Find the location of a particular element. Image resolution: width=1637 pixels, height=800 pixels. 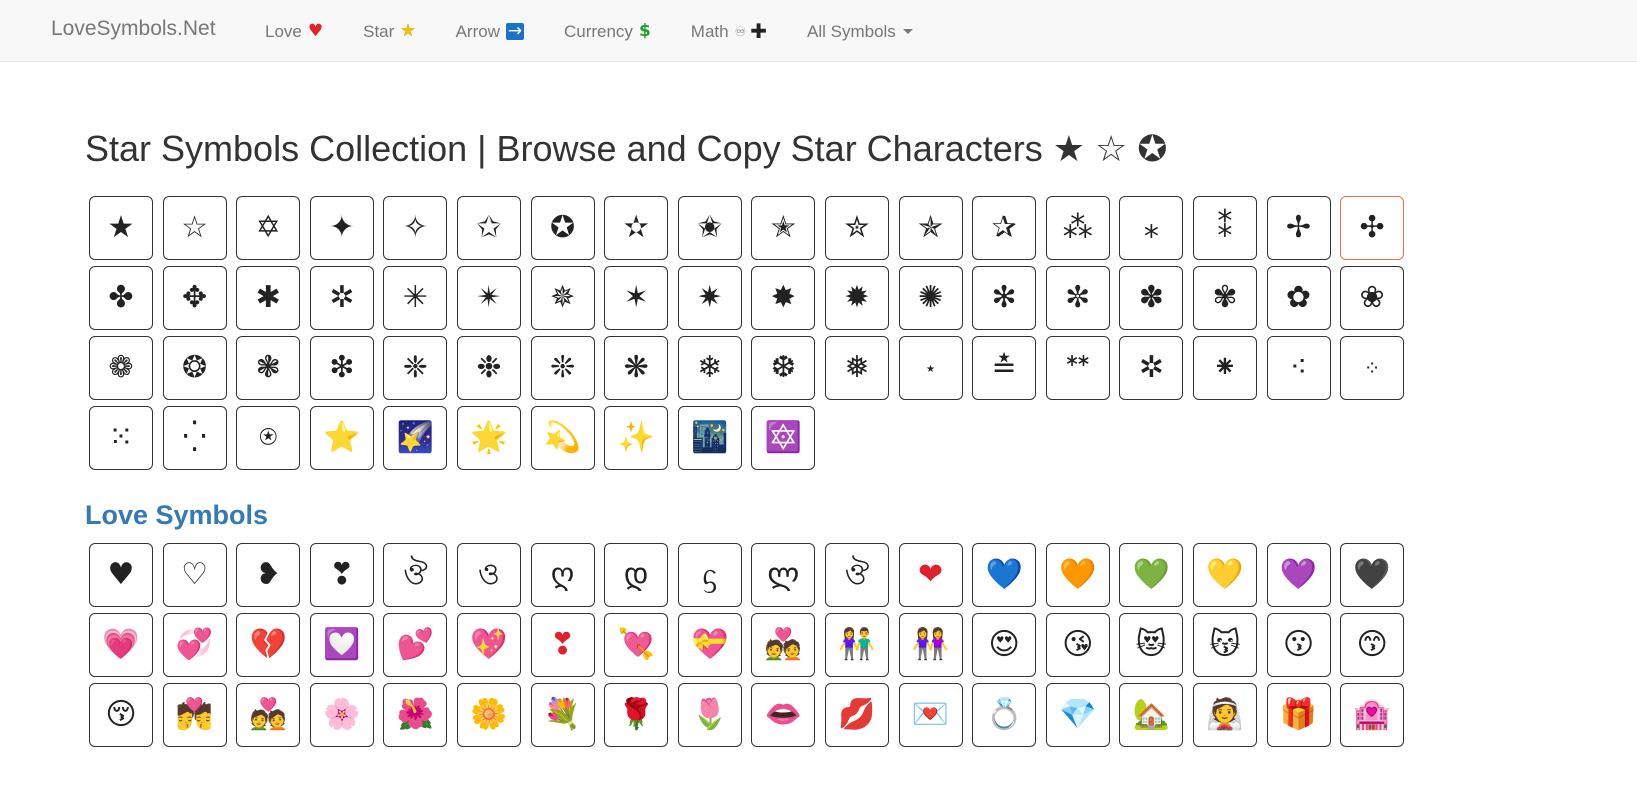

symbol-button: 💛 is located at coordinates (1224, 575).